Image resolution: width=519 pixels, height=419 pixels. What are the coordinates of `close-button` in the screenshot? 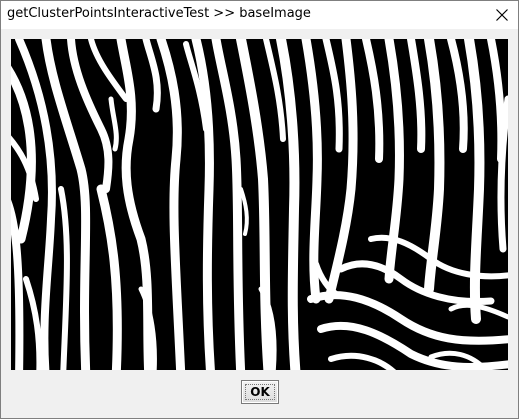 It's located at (501, 15).